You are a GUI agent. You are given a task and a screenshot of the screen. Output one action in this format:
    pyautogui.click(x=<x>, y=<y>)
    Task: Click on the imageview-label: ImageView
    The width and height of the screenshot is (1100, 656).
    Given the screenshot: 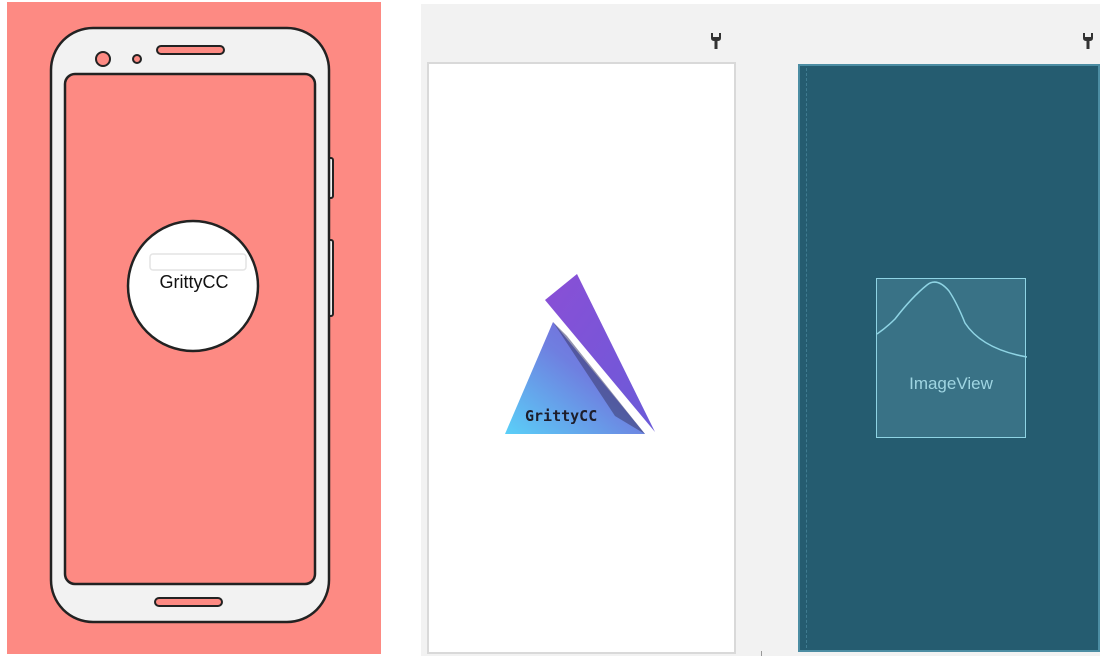 What is the action you would take?
    pyautogui.click(x=951, y=383)
    